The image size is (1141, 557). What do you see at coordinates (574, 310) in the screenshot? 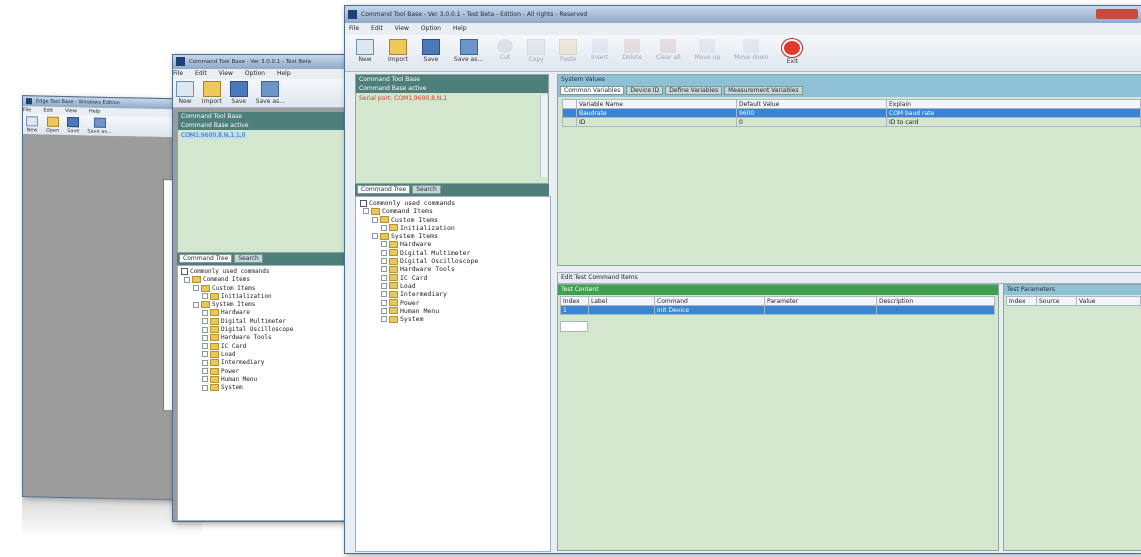
I see `index-cell: 1` at bounding box center [574, 310].